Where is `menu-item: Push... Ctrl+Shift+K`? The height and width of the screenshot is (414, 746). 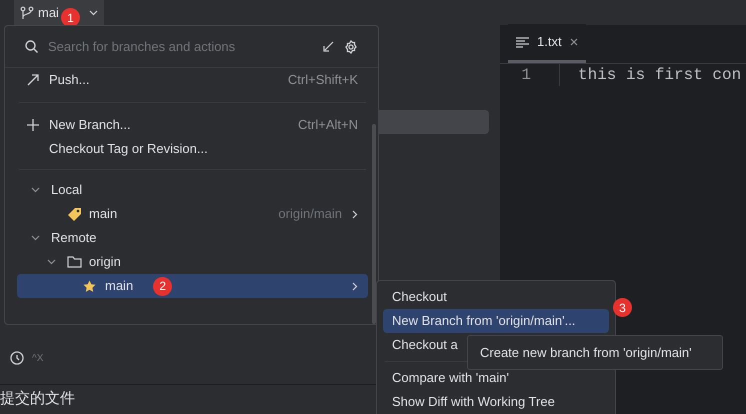
menu-item: Push... Ctrl+Shift+K is located at coordinates (192, 80).